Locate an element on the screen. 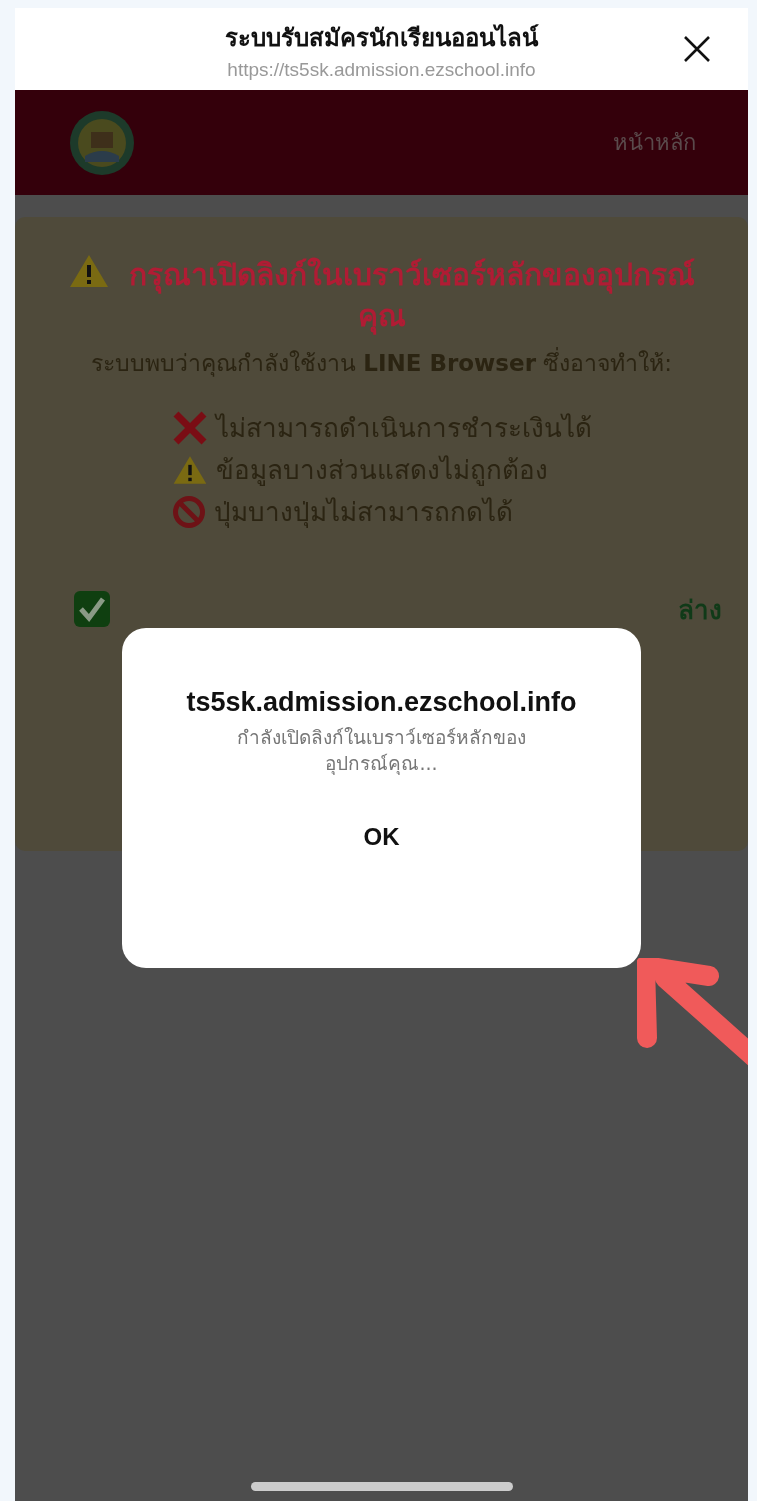  school-logo-icon is located at coordinates (102, 142).